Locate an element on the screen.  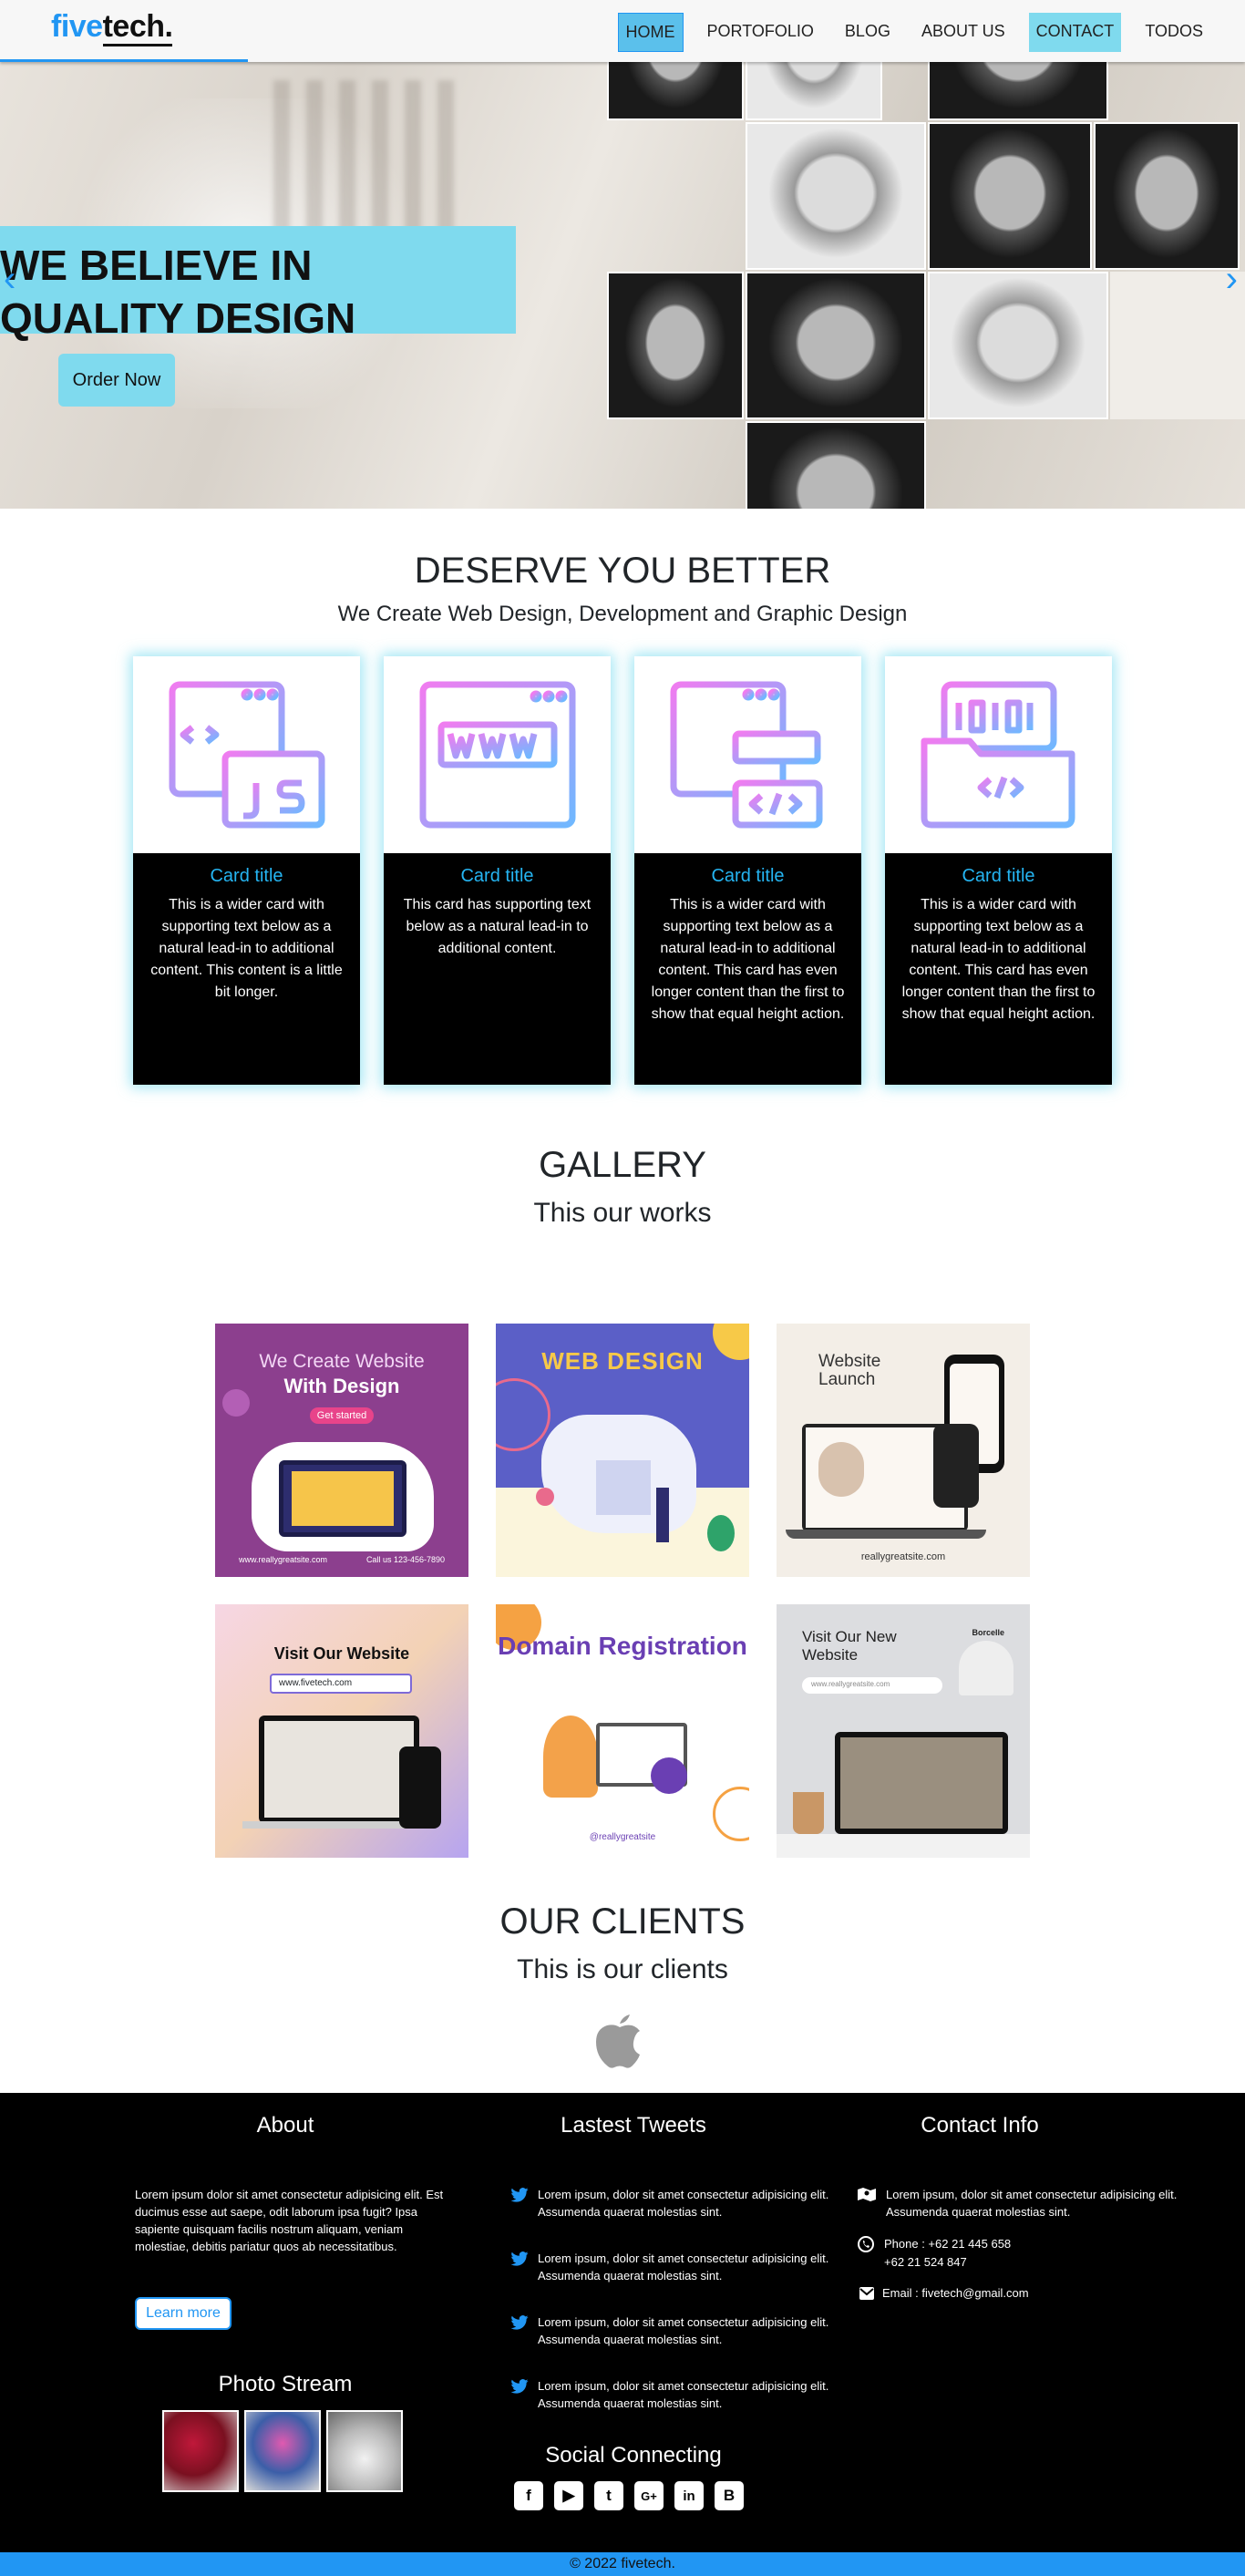
www-browser-icon is located at coordinates (497, 755).